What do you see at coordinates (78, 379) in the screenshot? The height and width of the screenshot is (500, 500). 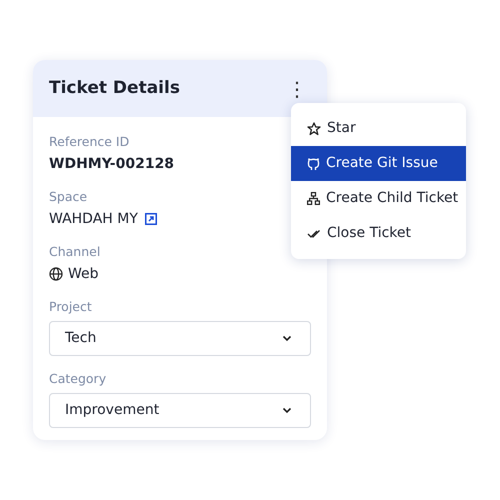 I see `field-label: Category` at bounding box center [78, 379].